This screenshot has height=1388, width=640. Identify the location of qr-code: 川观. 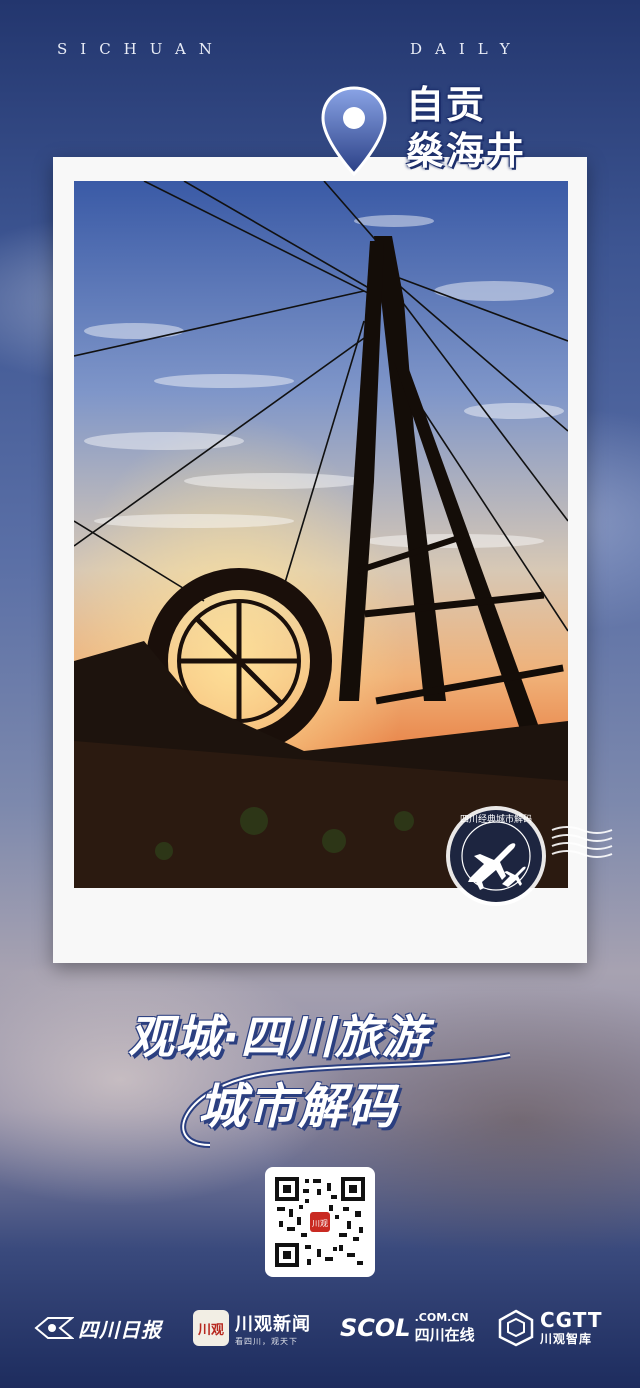
(320, 1222).